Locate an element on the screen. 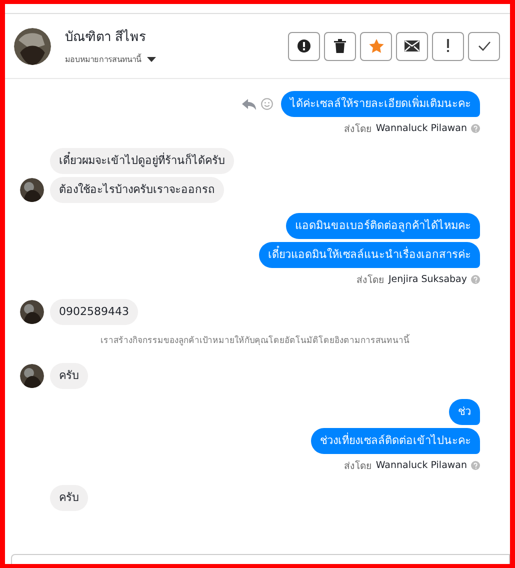 This screenshot has width=515, height=568. check-icon is located at coordinates (484, 46).